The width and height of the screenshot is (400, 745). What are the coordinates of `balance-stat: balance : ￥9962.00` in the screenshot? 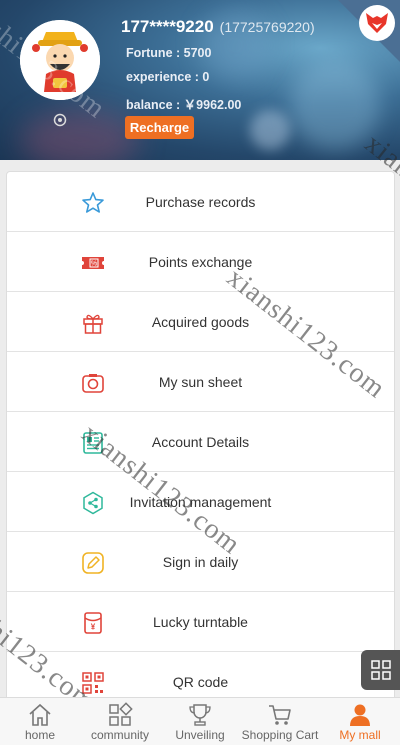 It's located at (184, 105).